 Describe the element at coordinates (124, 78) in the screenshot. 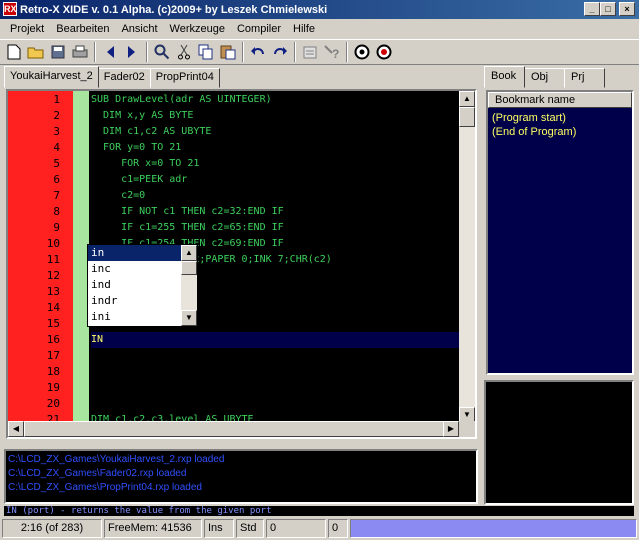

I see `tab-fader02: Fader02` at that location.